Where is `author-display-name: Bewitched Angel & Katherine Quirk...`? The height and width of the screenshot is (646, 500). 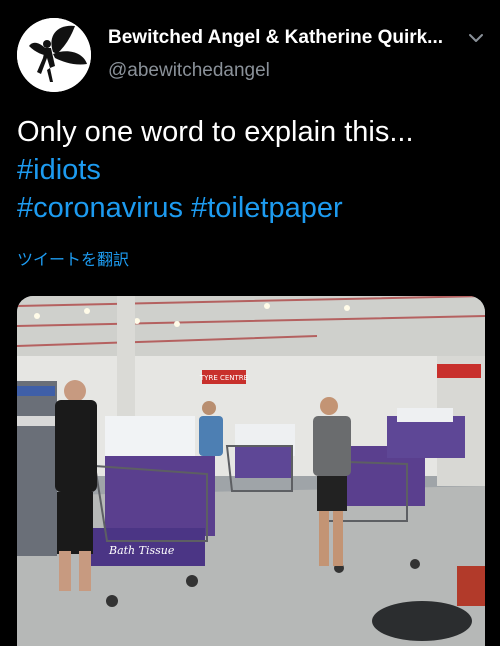
author-display-name: Bewitched Angel & Katherine Quirk... is located at coordinates (280, 38).